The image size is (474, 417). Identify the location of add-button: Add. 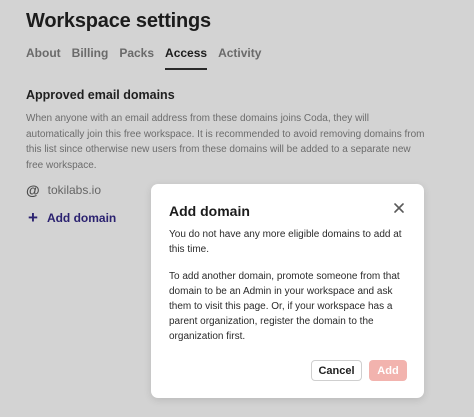
(388, 370).